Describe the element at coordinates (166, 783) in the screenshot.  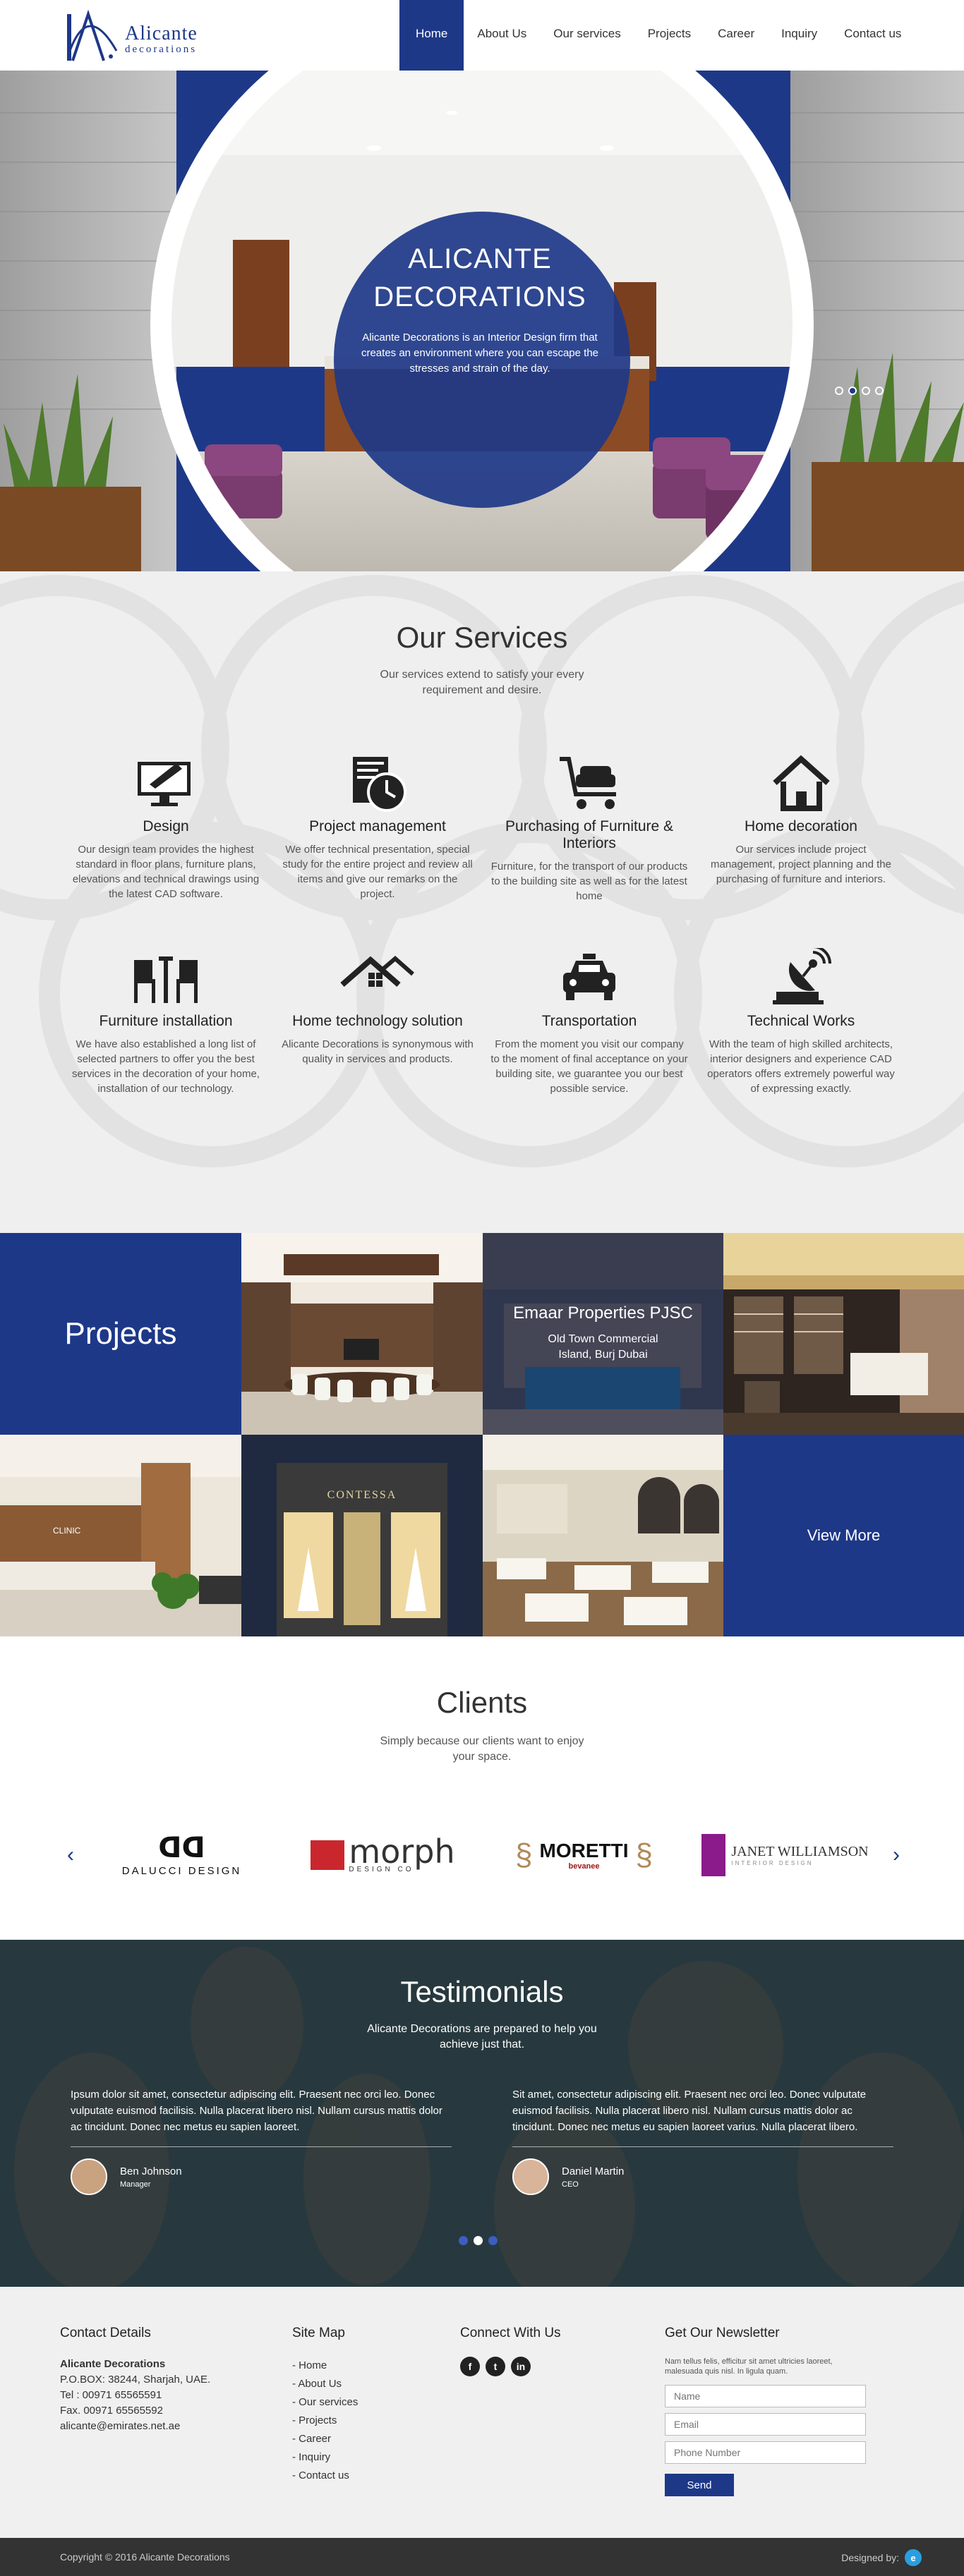
I see `drawing-monitor-icon` at that location.